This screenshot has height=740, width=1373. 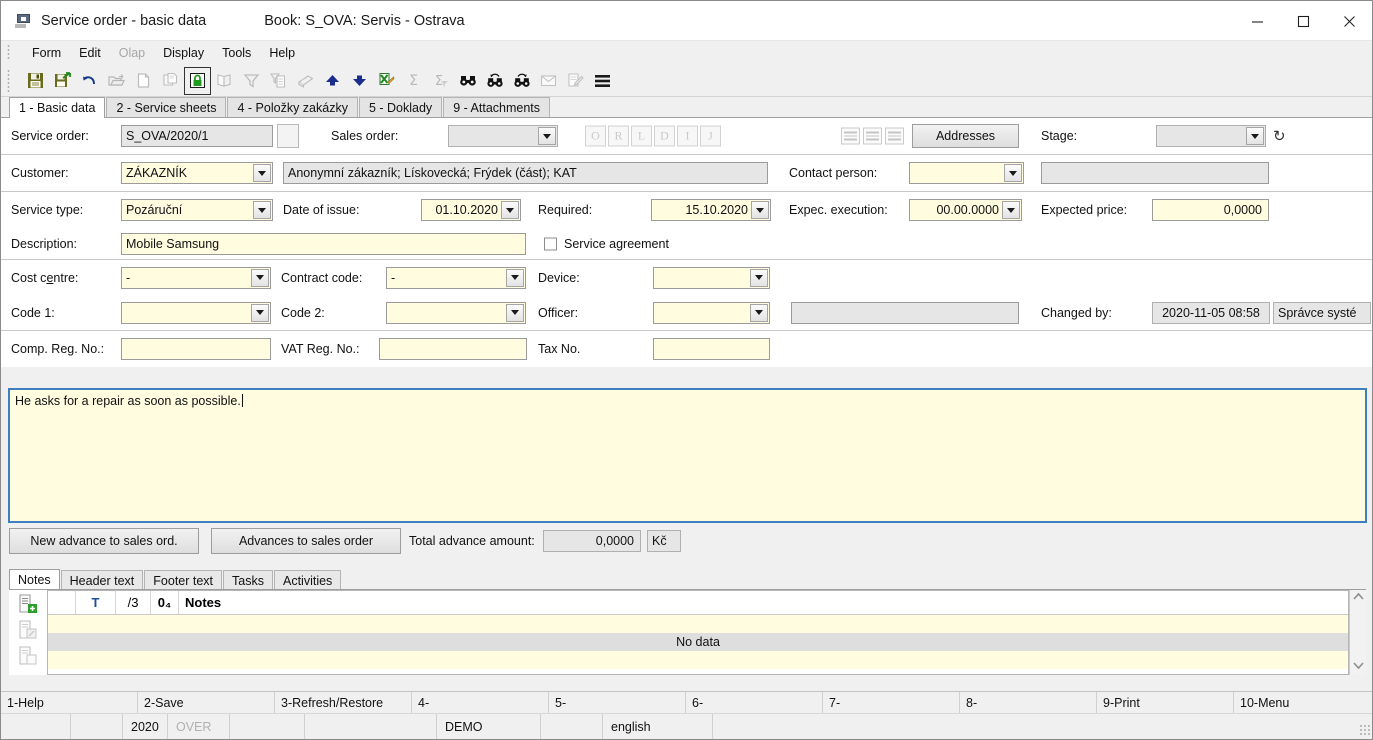 What do you see at coordinates (292, 107) in the screenshot?
I see `tab-polozky-zakazky: 4 - Položky zakázky` at bounding box center [292, 107].